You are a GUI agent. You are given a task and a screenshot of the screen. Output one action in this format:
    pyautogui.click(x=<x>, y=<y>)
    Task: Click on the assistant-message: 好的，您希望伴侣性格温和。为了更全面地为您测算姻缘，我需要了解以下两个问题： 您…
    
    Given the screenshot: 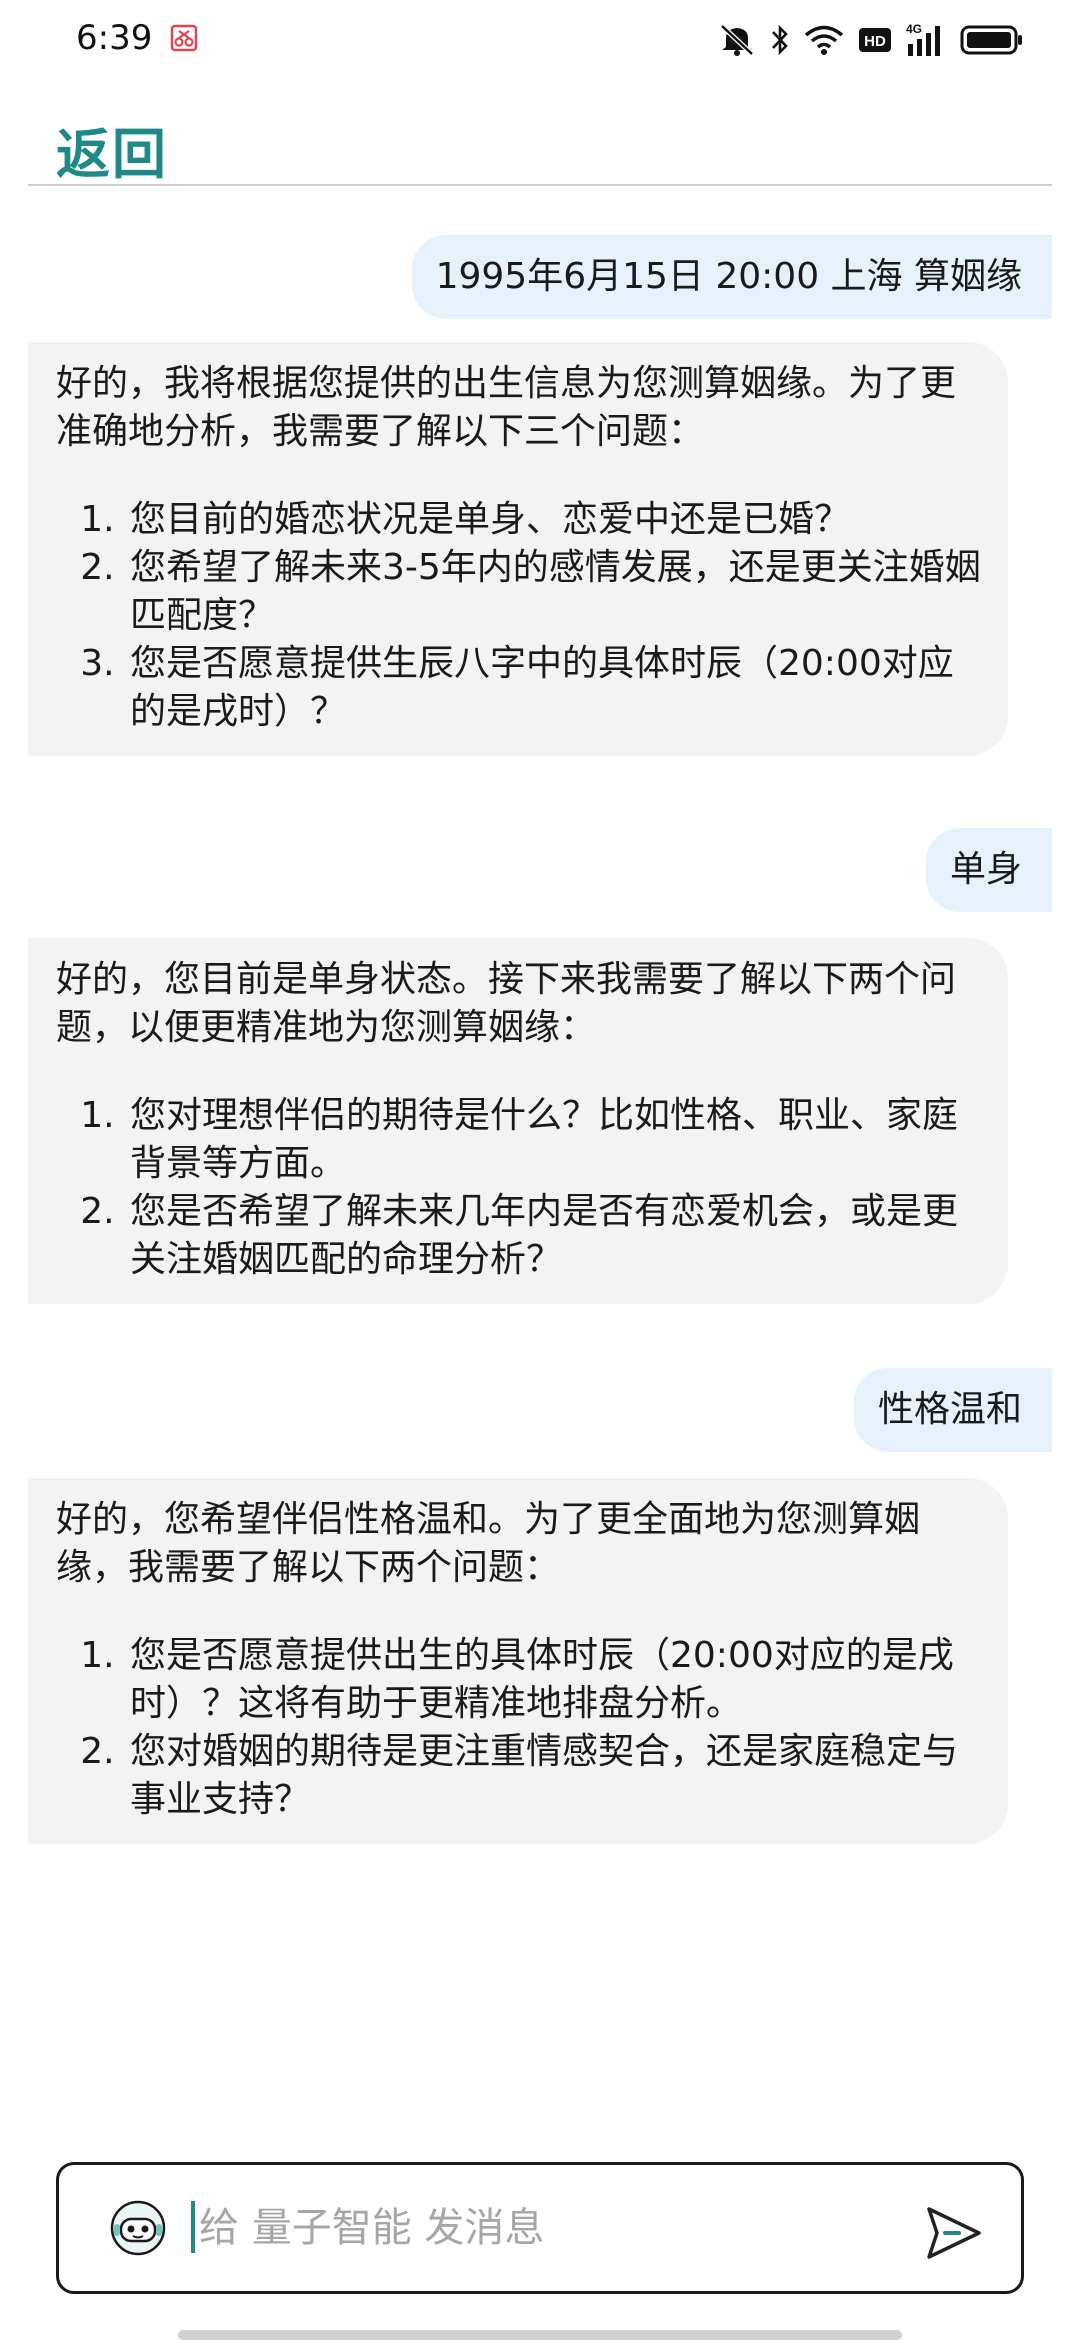 What is the action you would take?
    pyautogui.click(x=518, y=1661)
    